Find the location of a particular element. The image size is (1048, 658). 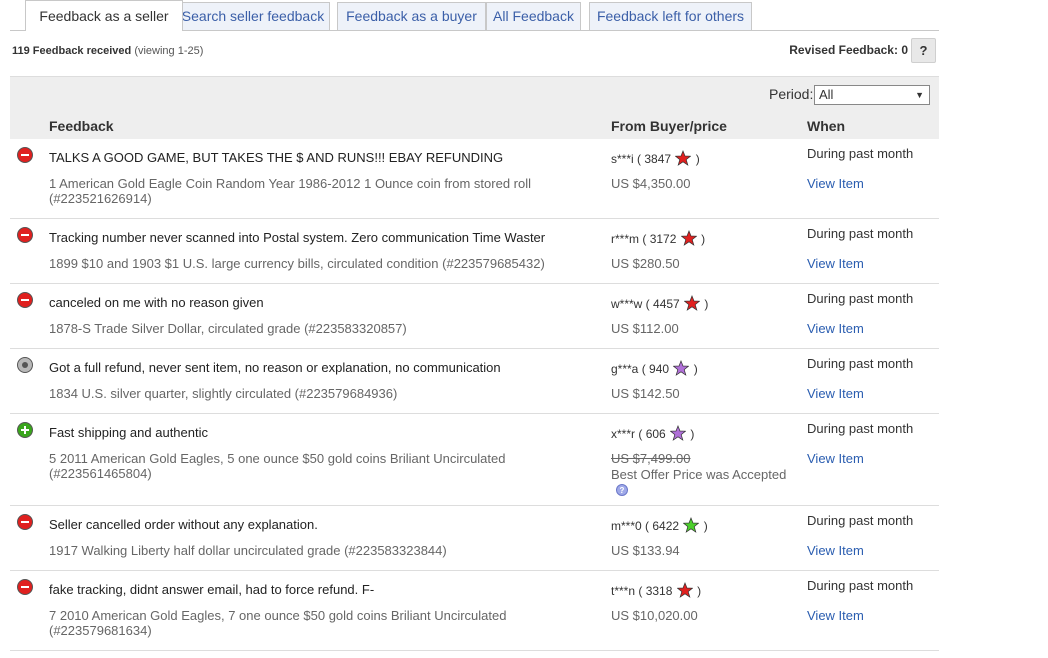

period-filter-bar: Period: All ▼ is located at coordinates (474, 94).